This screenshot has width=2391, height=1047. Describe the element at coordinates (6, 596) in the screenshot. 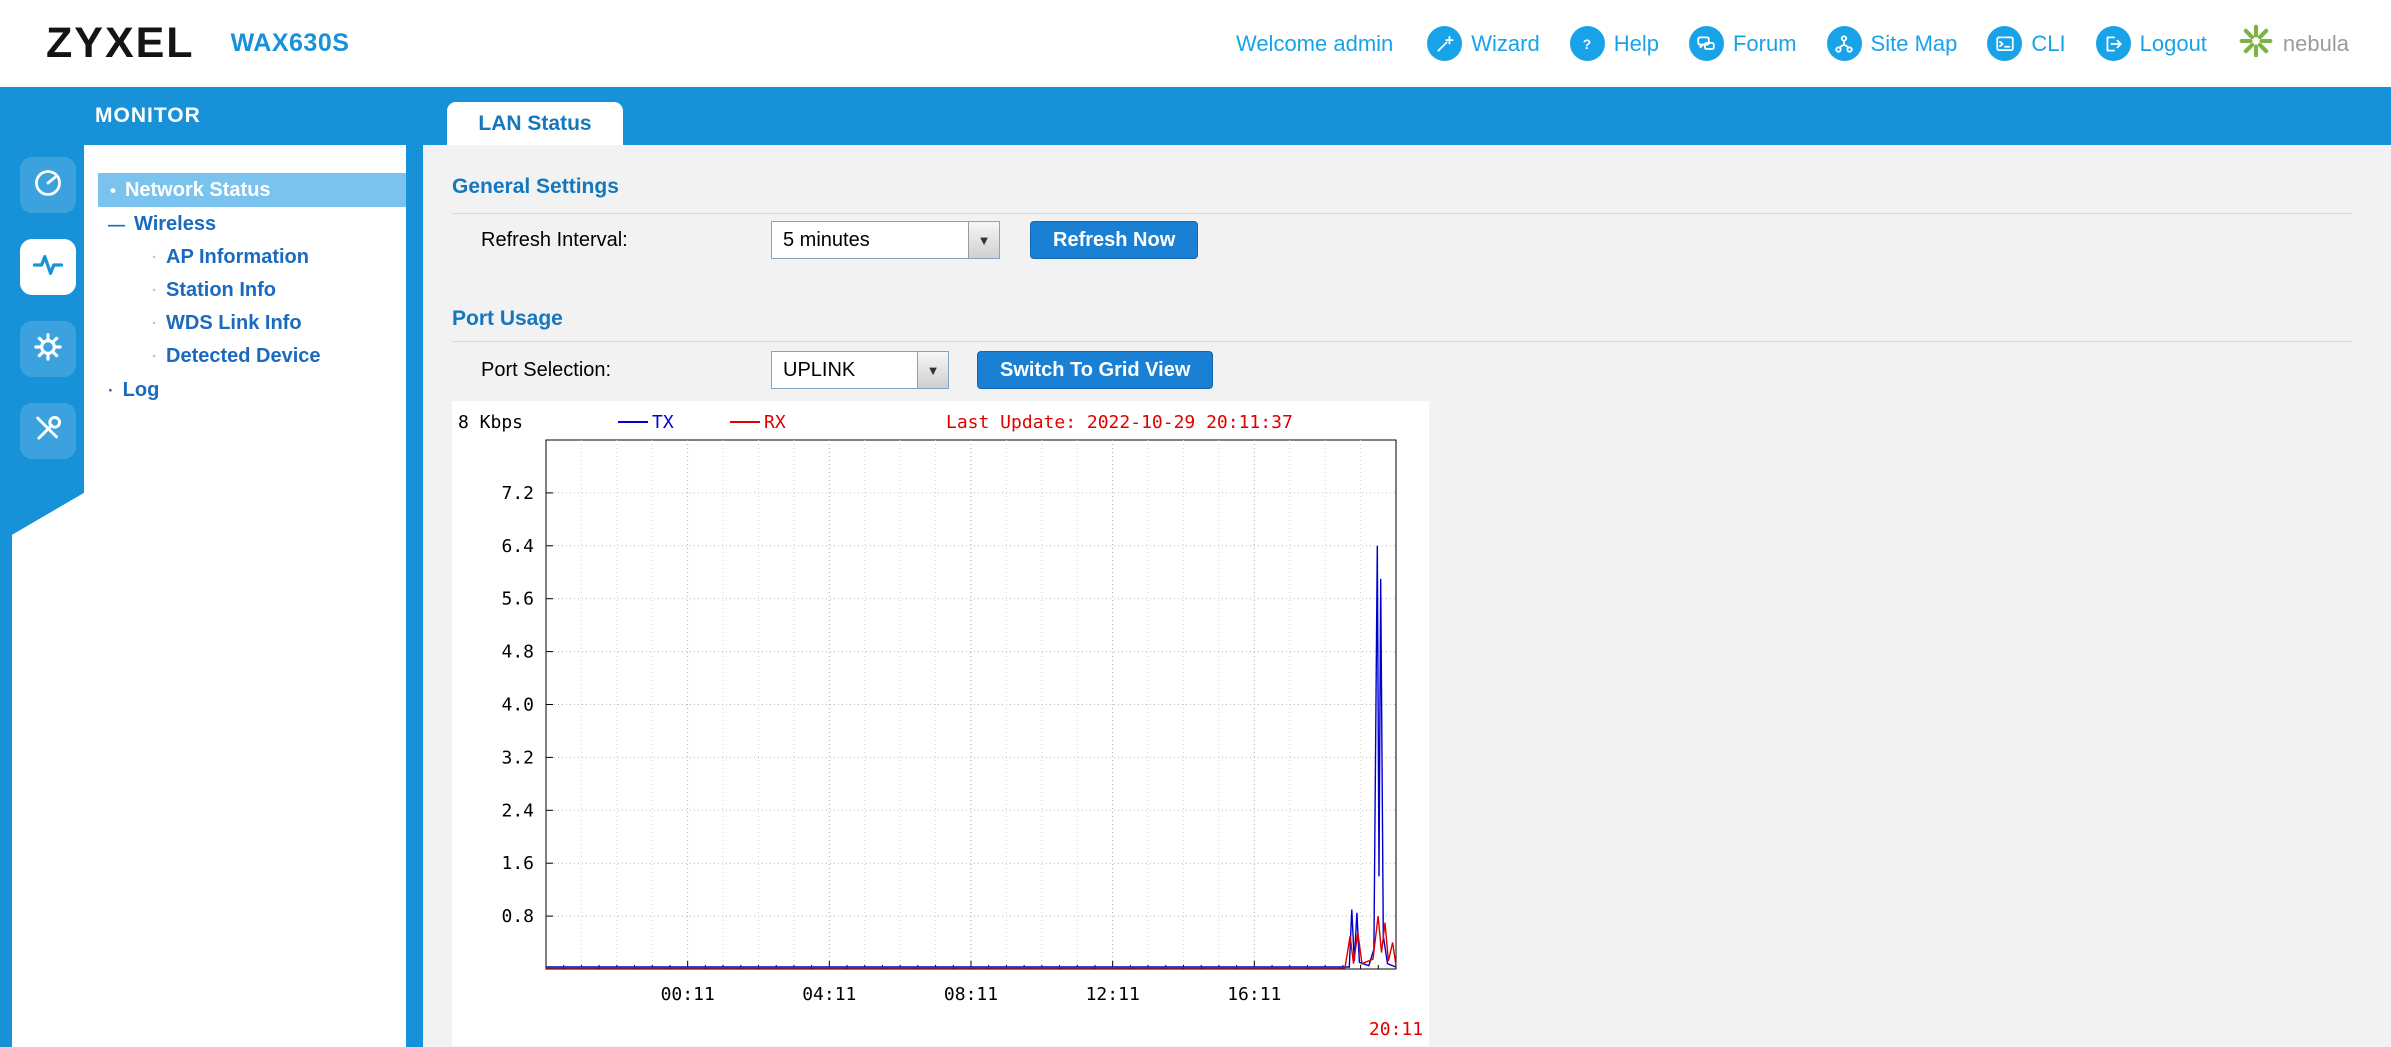

I see `left-frame-strip` at that location.